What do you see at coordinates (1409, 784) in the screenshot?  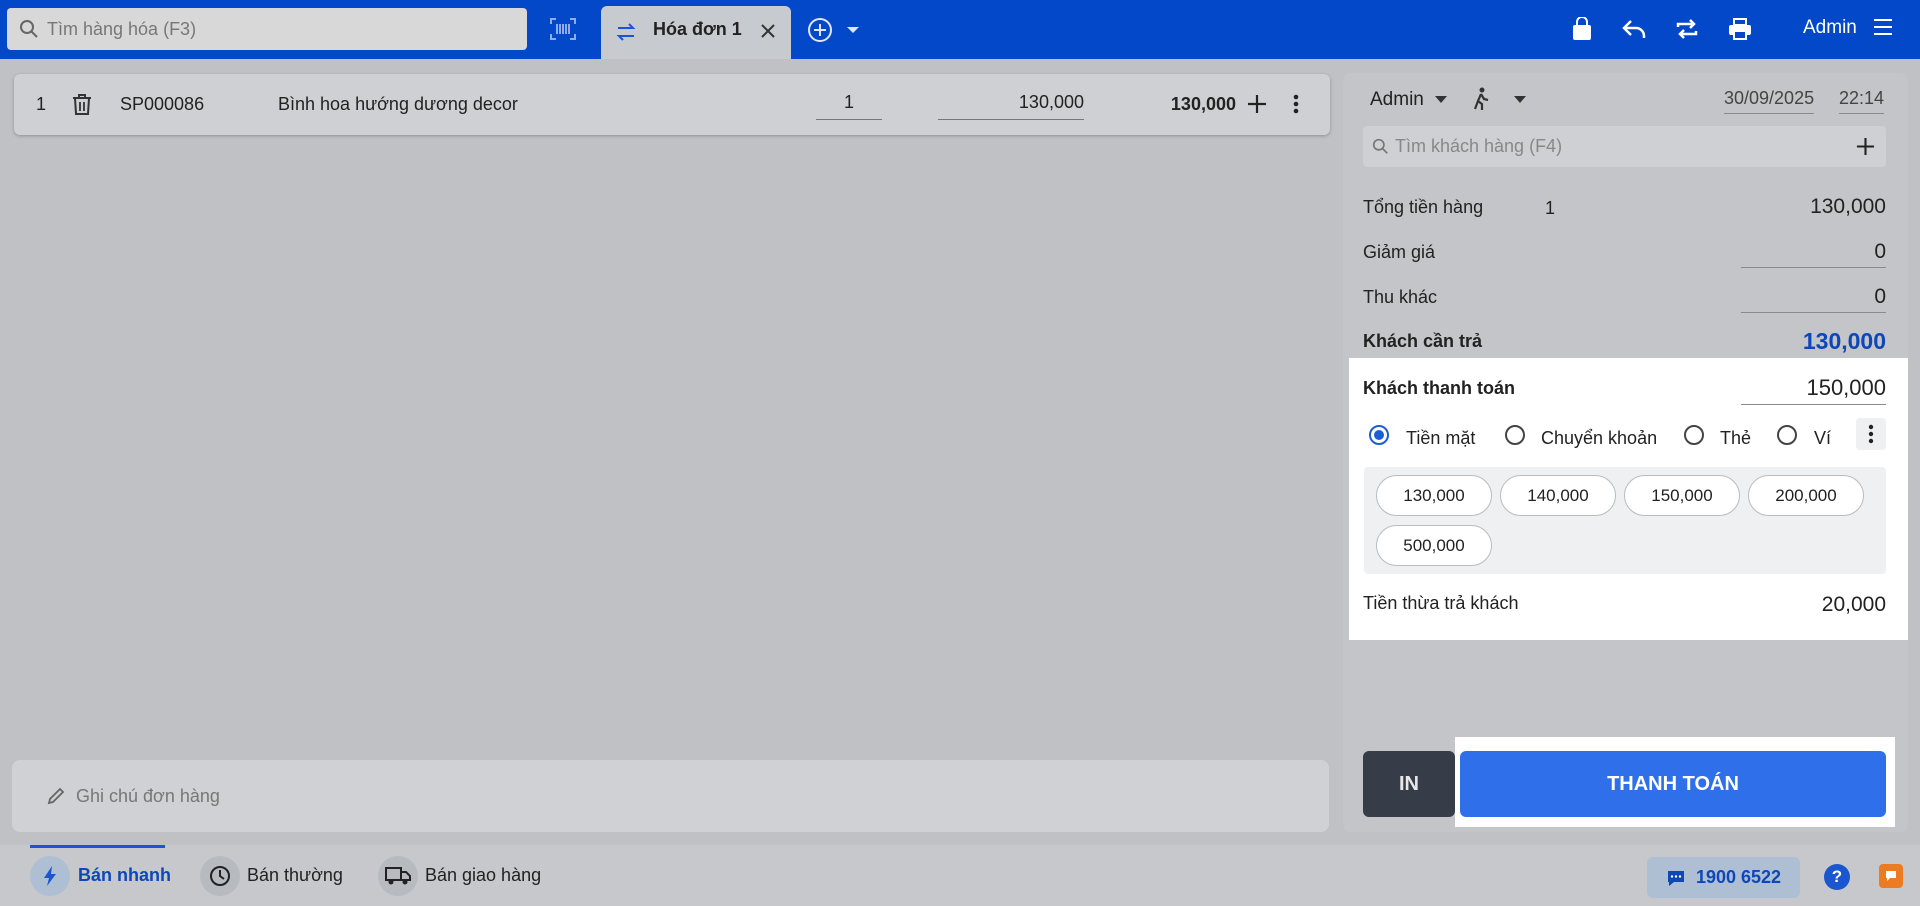 I see `print-button: IN` at bounding box center [1409, 784].